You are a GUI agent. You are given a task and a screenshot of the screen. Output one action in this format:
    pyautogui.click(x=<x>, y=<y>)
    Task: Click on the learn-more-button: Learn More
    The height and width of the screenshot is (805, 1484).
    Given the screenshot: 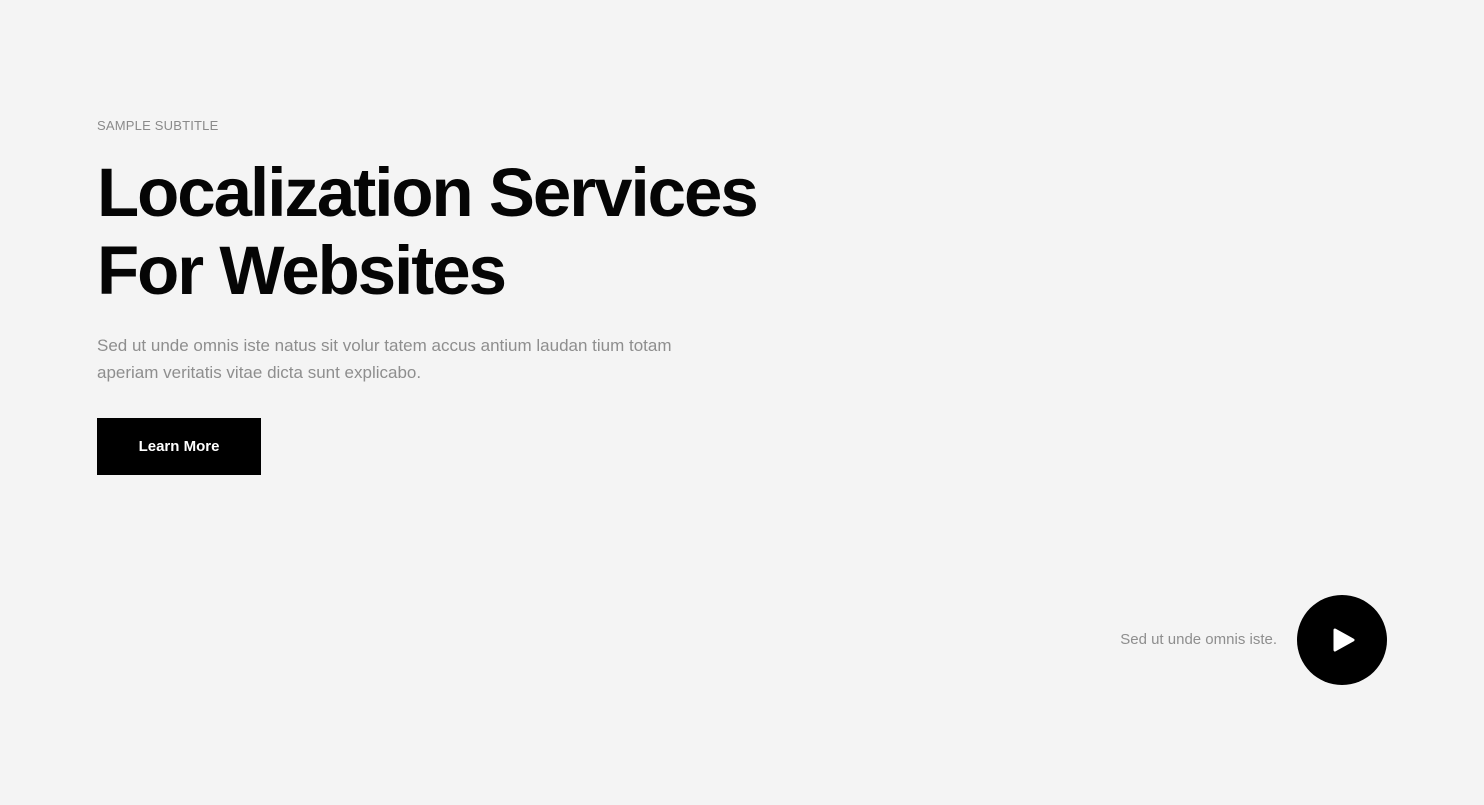 What is the action you would take?
    pyautogui.click(x=179, y=446)
    